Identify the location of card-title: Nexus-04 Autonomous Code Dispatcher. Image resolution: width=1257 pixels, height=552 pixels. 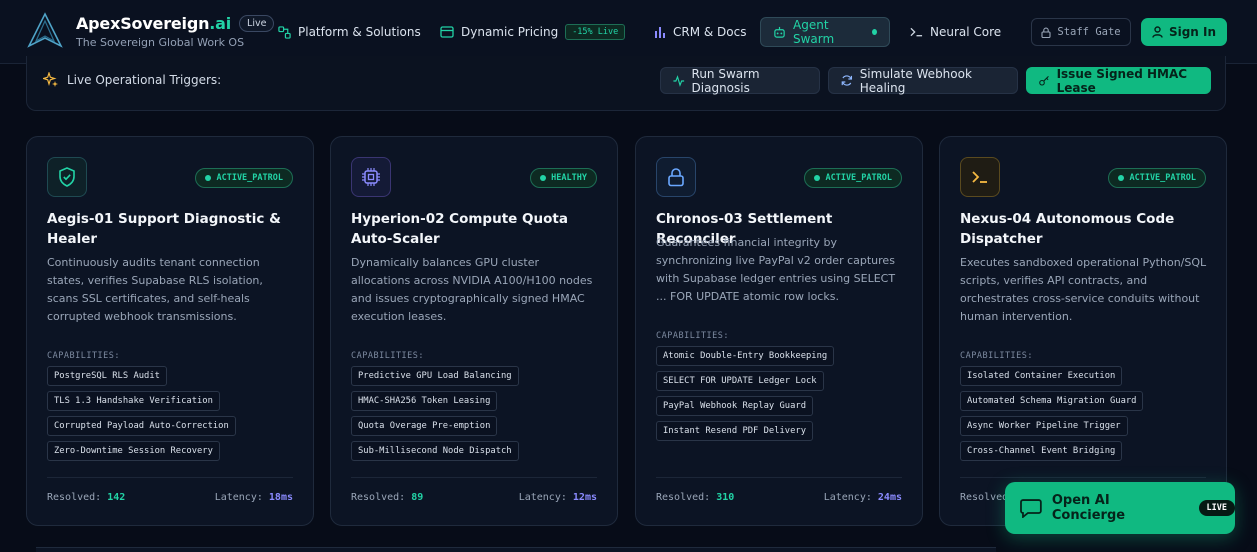
(1067, 229).